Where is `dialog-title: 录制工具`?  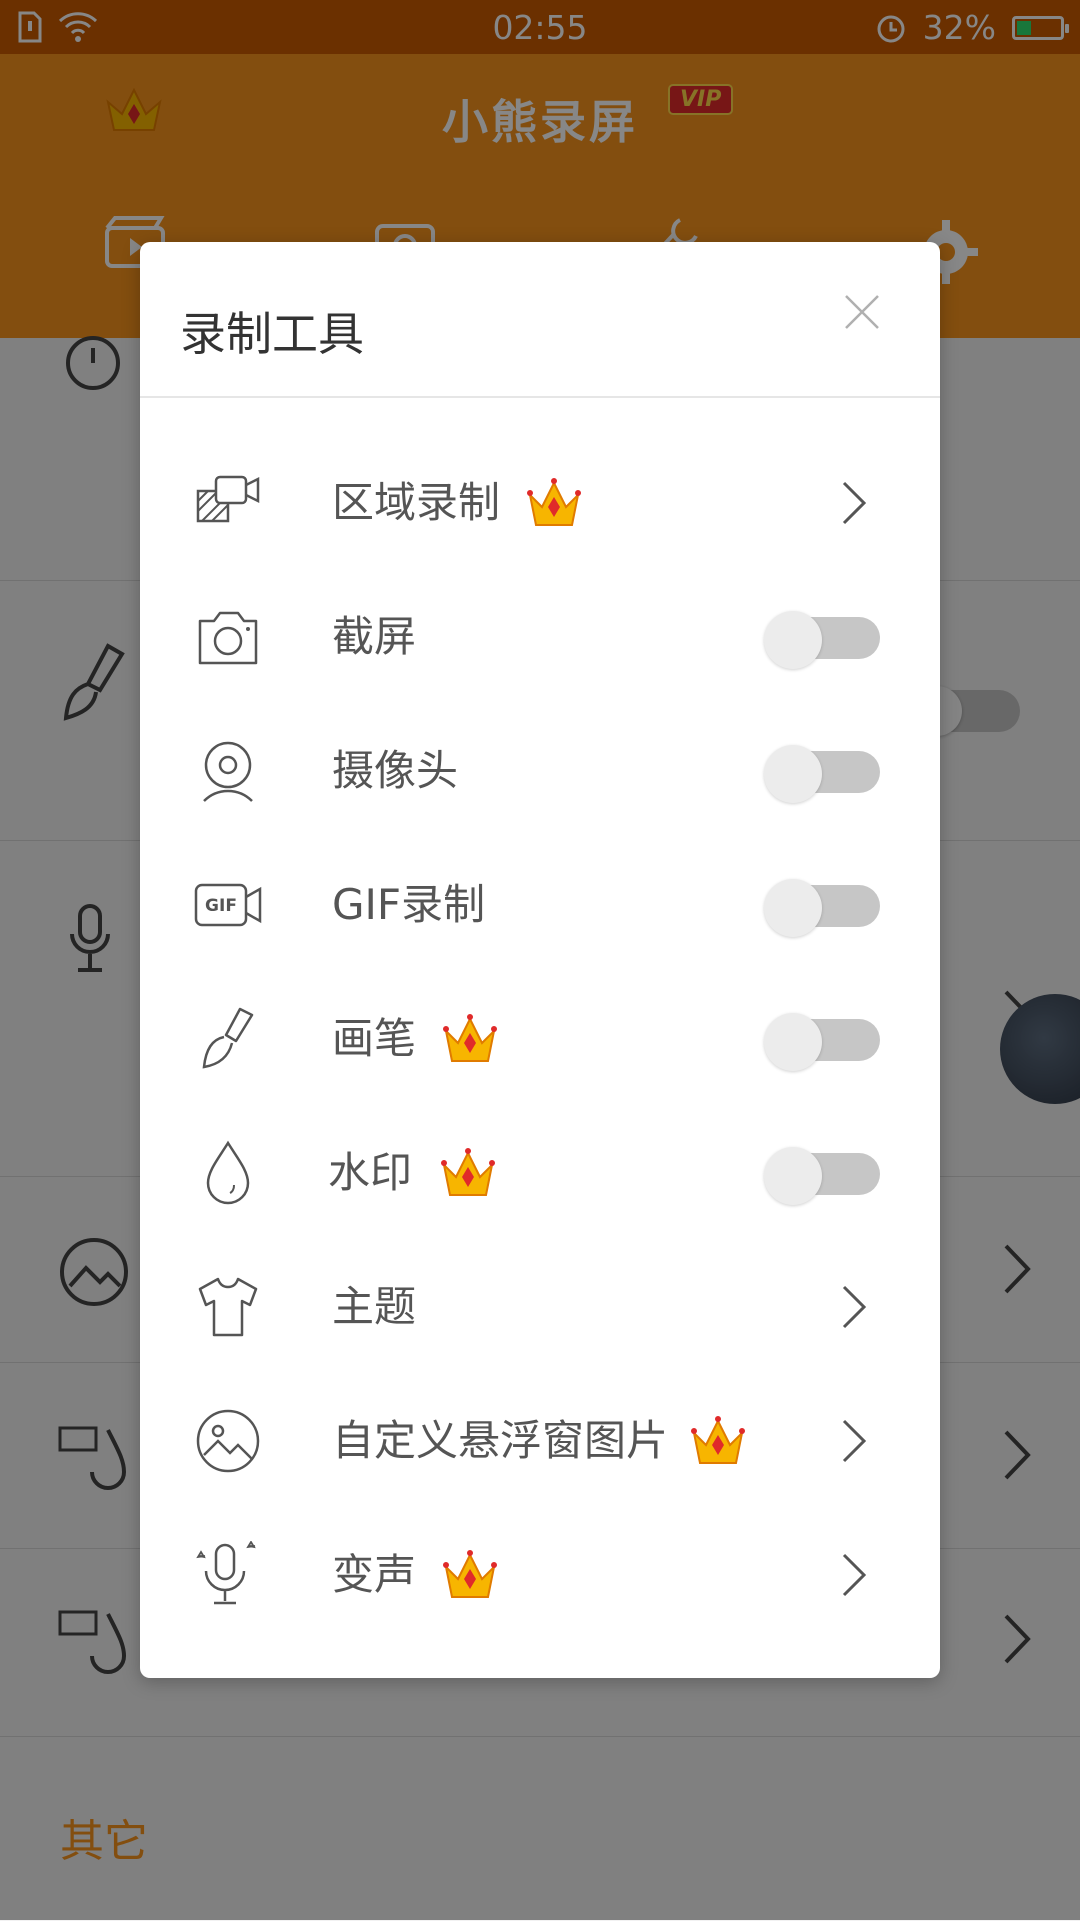
dialog-title: 录制工具 is located at coordinates (272, 334).